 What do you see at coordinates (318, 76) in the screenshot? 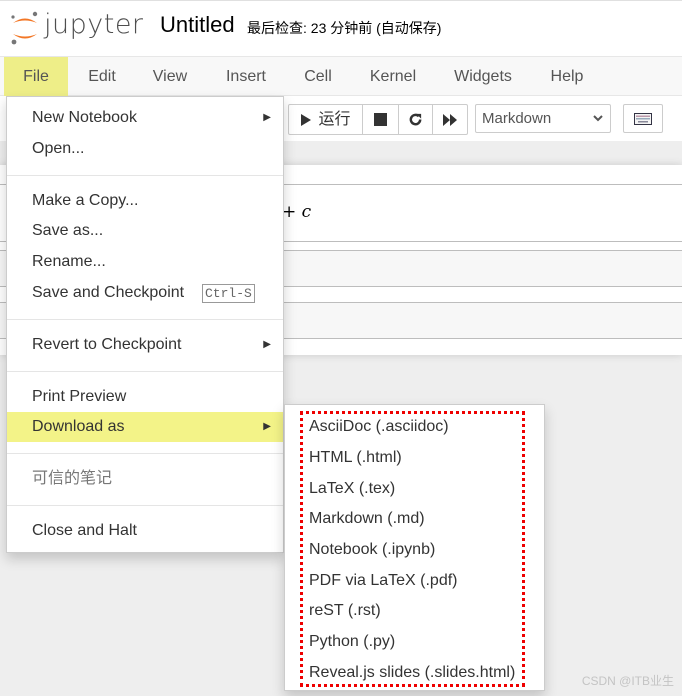
I see `menu-cell: Cell` at bounding box center [318, 76].